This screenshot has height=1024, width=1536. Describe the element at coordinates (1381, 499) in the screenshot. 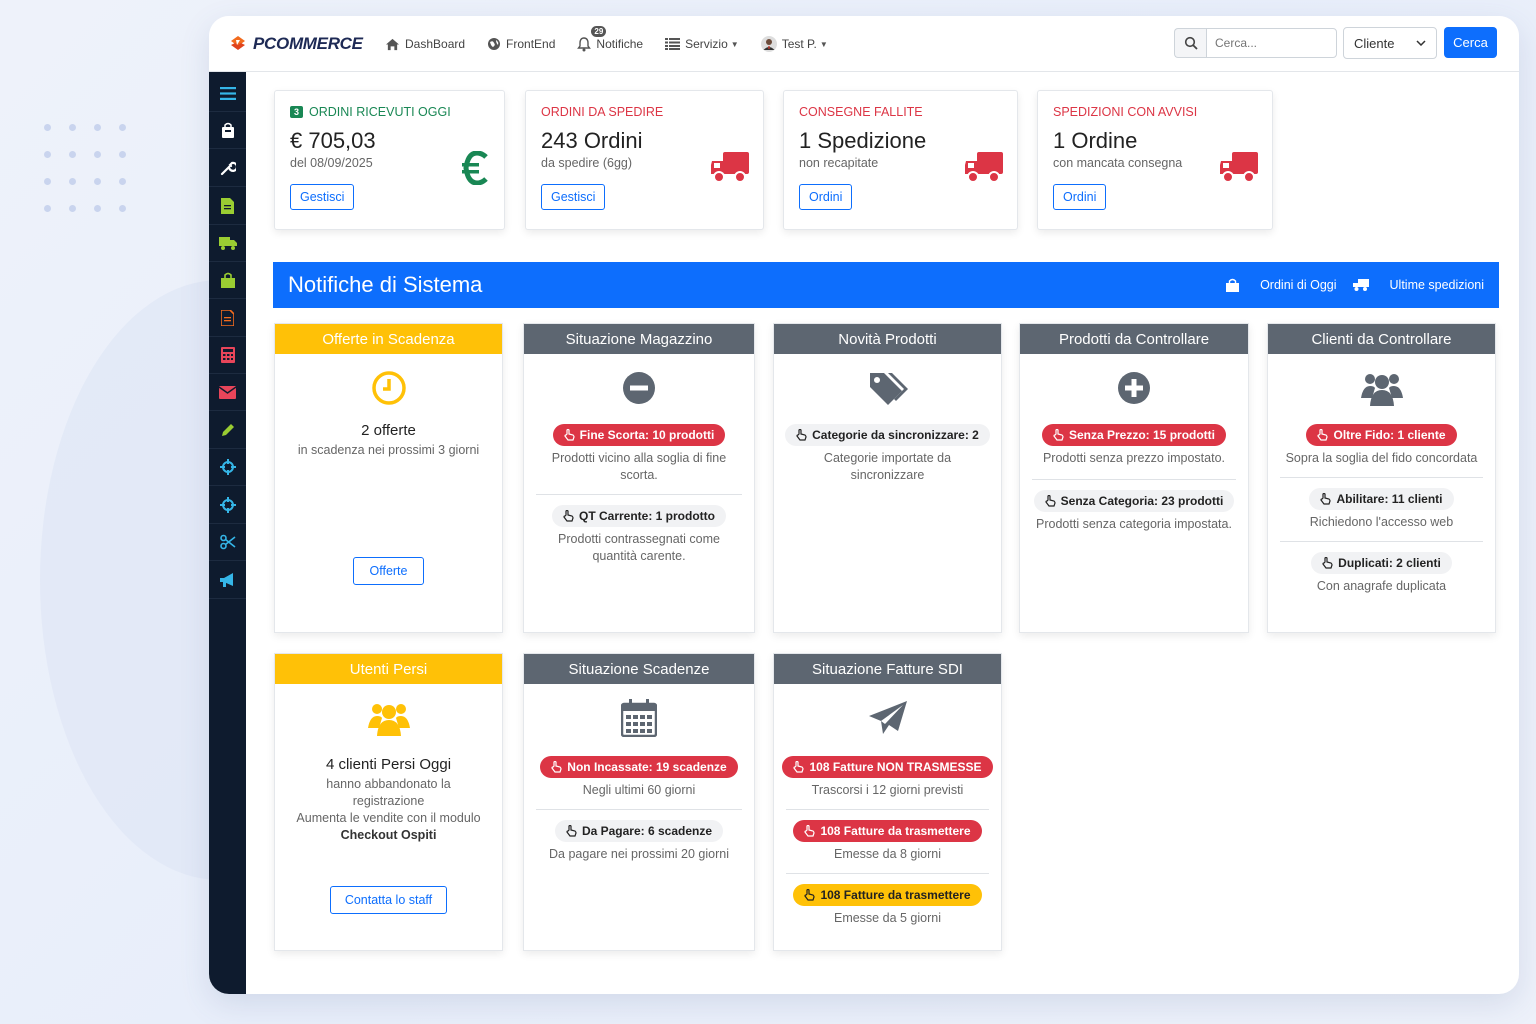

I see `abilitare-pill: Abilitare: 11 clienti` at that location.